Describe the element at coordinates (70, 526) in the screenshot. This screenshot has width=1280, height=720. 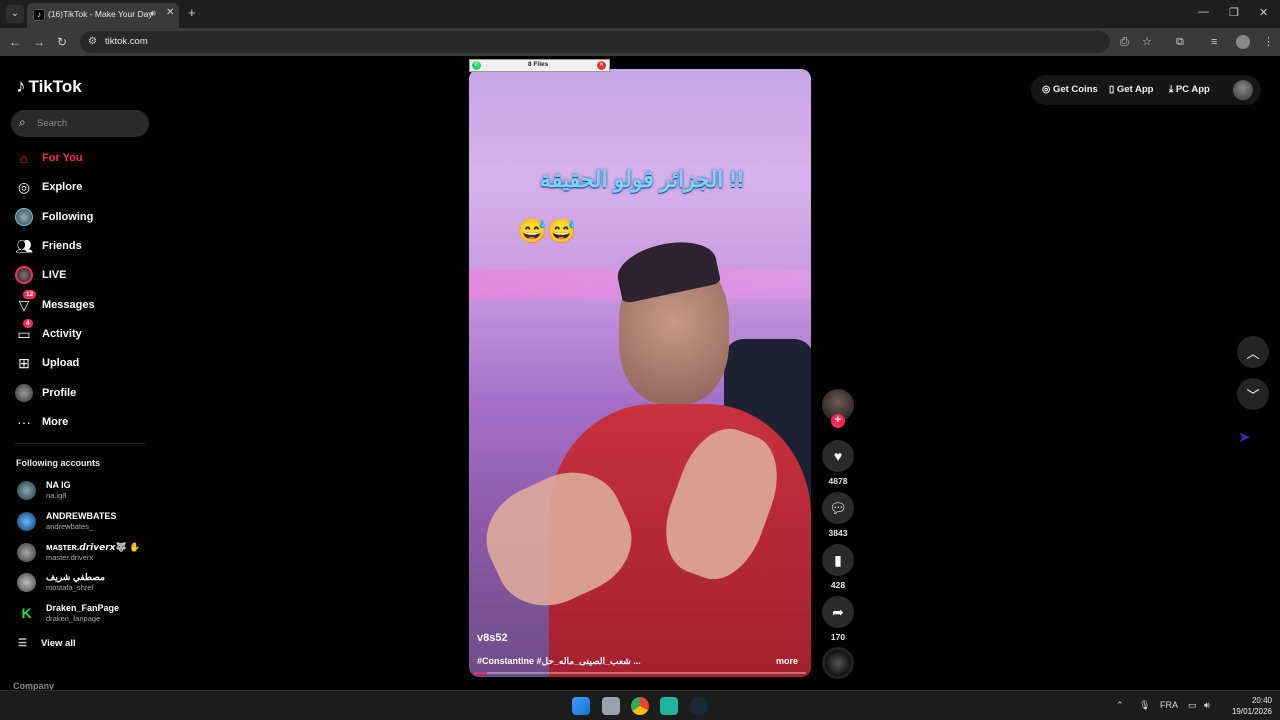
I see `account-username: andrewbates_` at that location.